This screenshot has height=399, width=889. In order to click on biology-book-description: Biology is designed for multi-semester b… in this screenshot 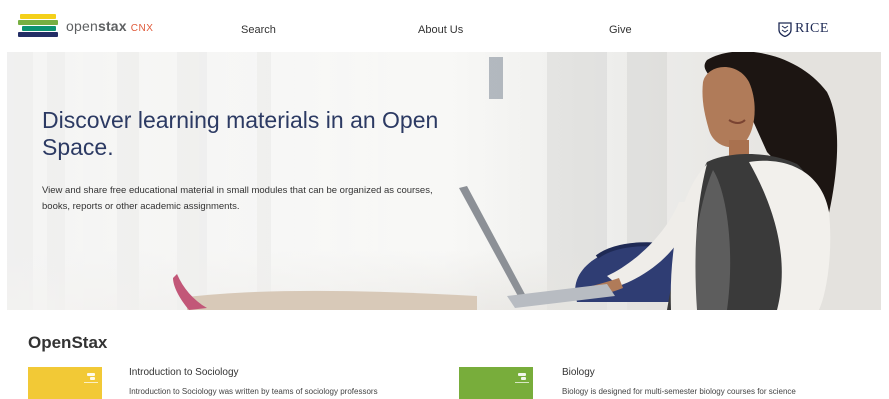, I will do `click(679, 391)`.